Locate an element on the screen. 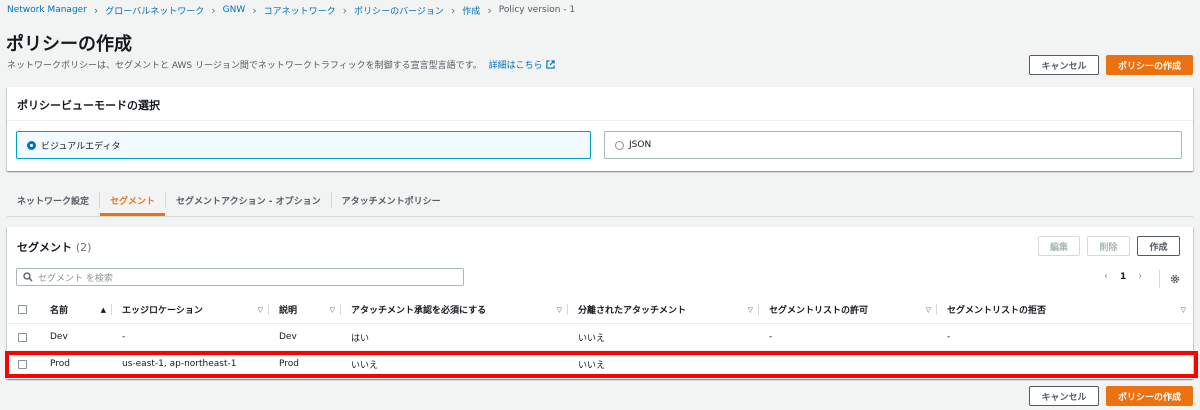 The height and width of the screenshot is (410, 1200). segments-heading: セグメント (2) is located at coordinates (54, 247).